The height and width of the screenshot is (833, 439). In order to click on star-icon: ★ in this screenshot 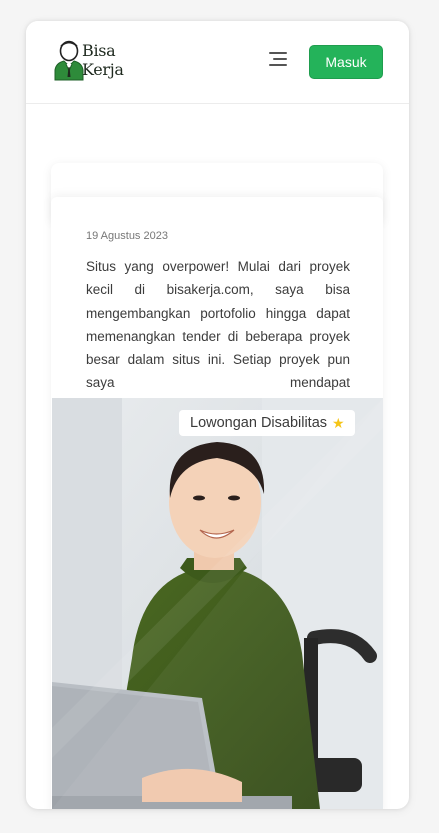, I will do `click(338, 422)`.